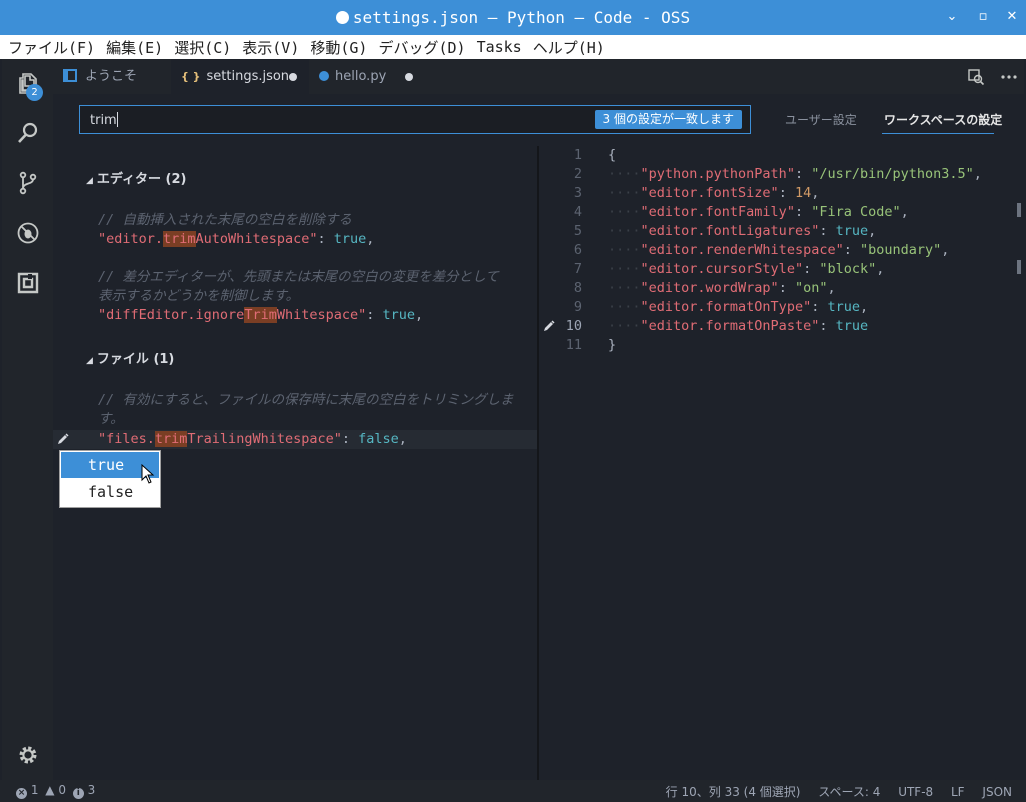 The height and width of the screenshot is (802, 1026). I want to click on setting-key: "editor.fontSize", so click(709, 193).